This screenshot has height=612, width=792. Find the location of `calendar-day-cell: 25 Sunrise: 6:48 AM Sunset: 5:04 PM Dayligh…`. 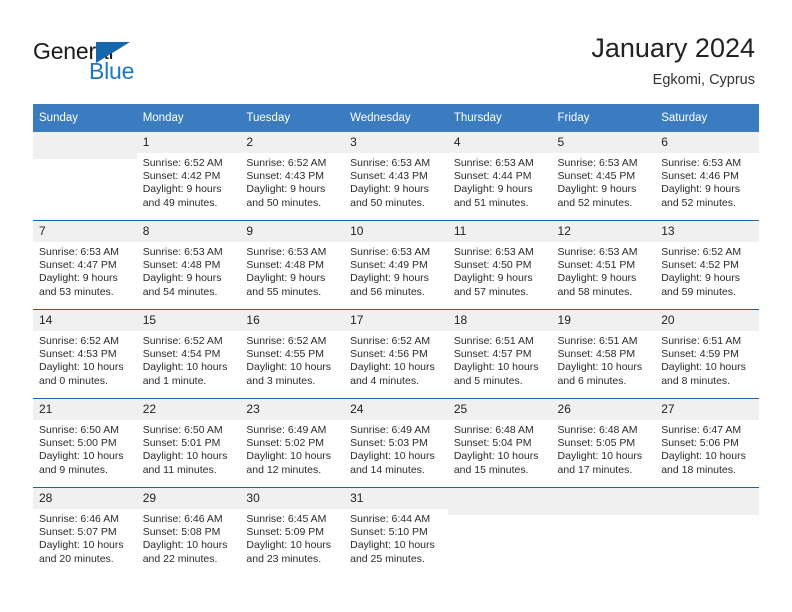

calendar-day-cell: 25 Sunrise: 6:48 AM Sunset: 5:04 PM Dayligh… is located at coordinates (499, 443).